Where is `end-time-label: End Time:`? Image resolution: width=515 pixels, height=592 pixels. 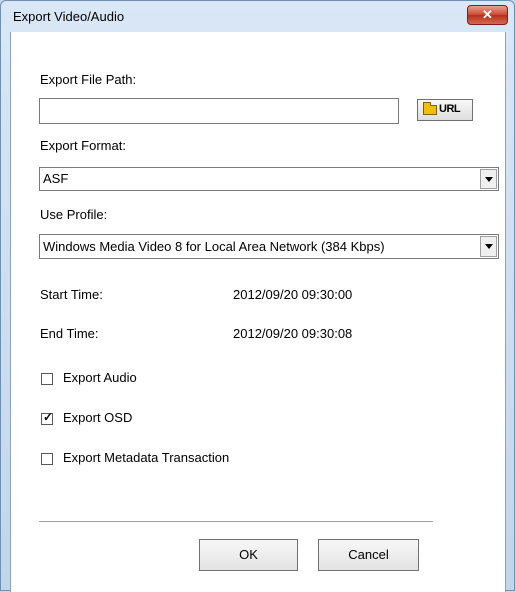 end-time-label: End Time: is located at coordinates (69, 333).